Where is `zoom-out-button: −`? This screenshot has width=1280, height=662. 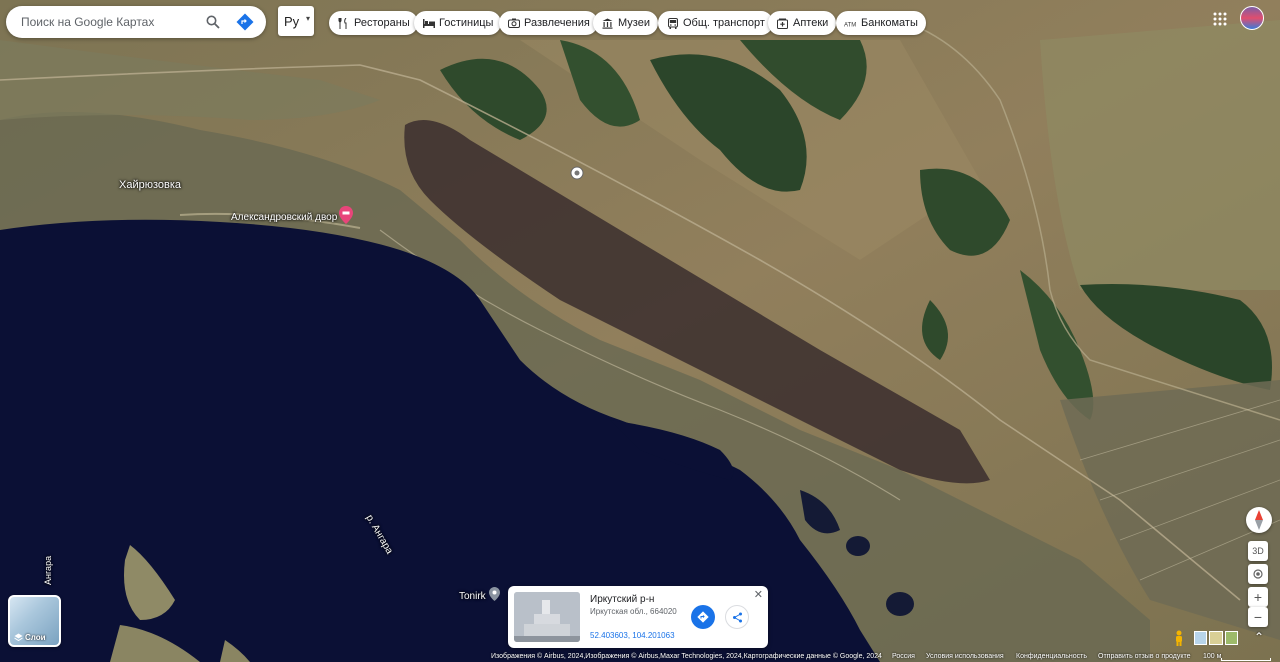
zoom-out-button: − is located at coordinates (1258, 617).